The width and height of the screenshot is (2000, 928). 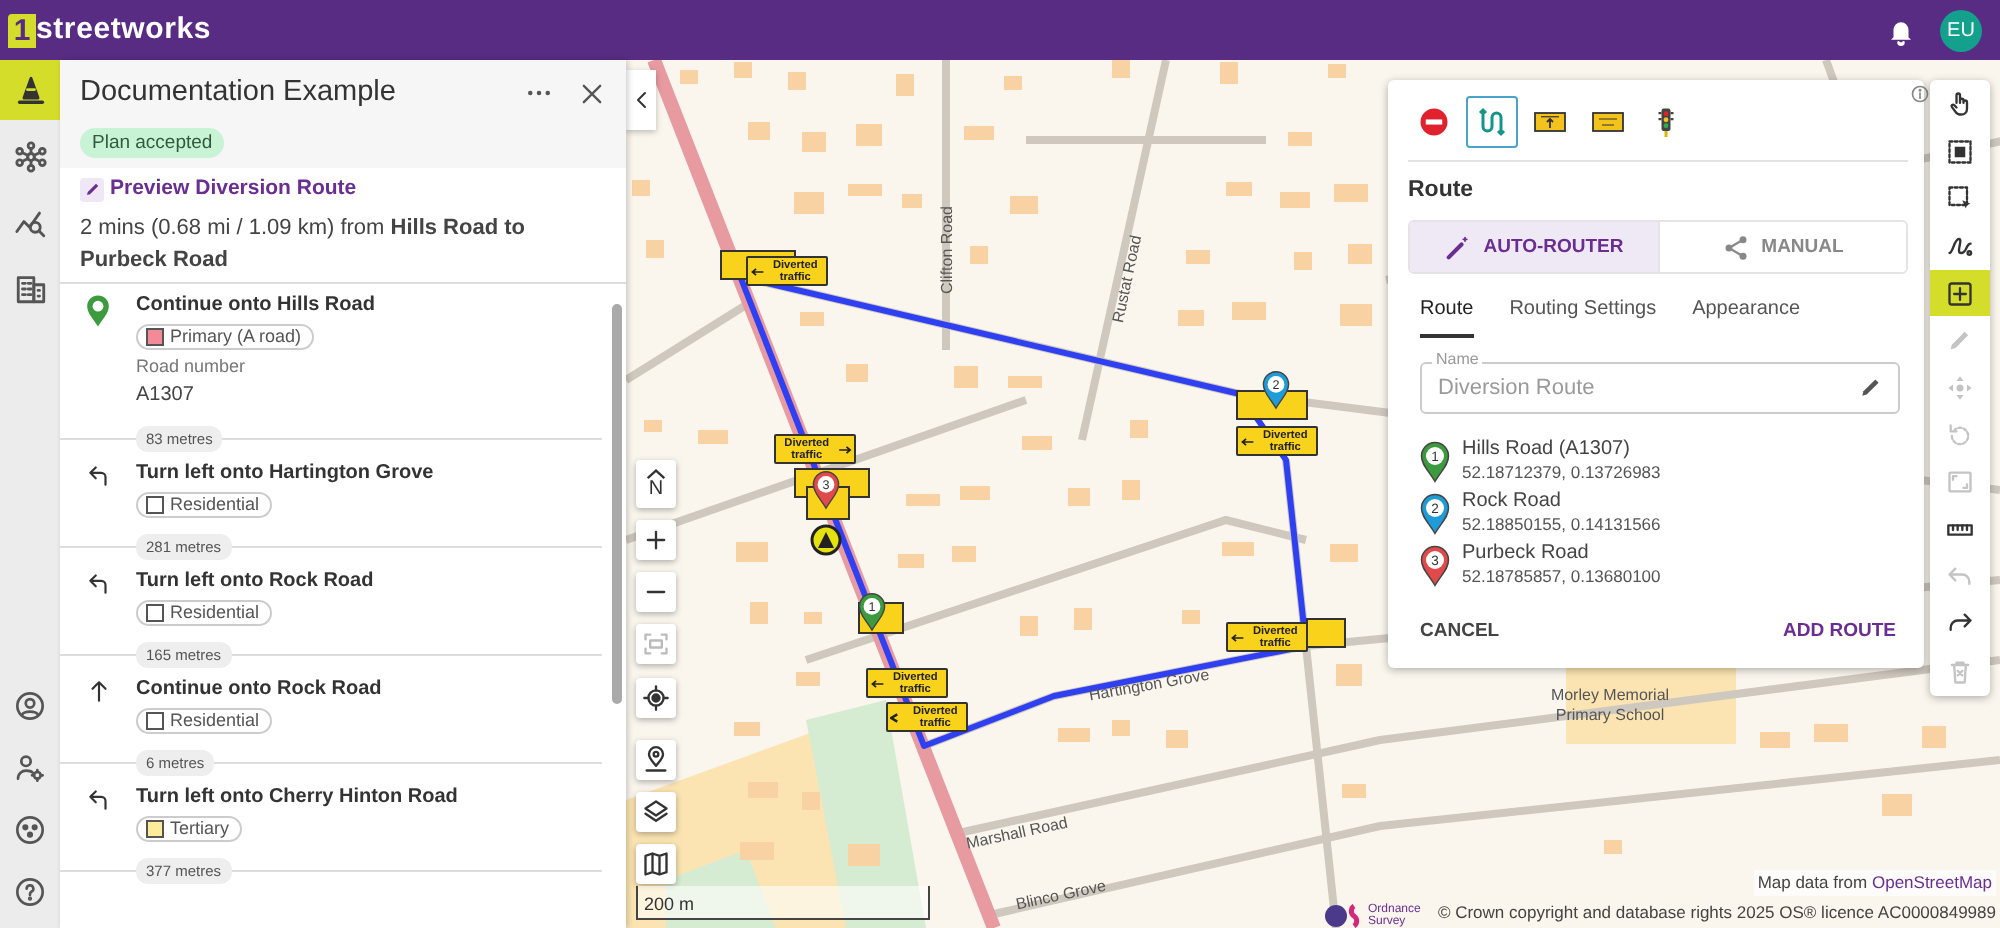 I want to click on scrollbar, so click(x=617, y=503).